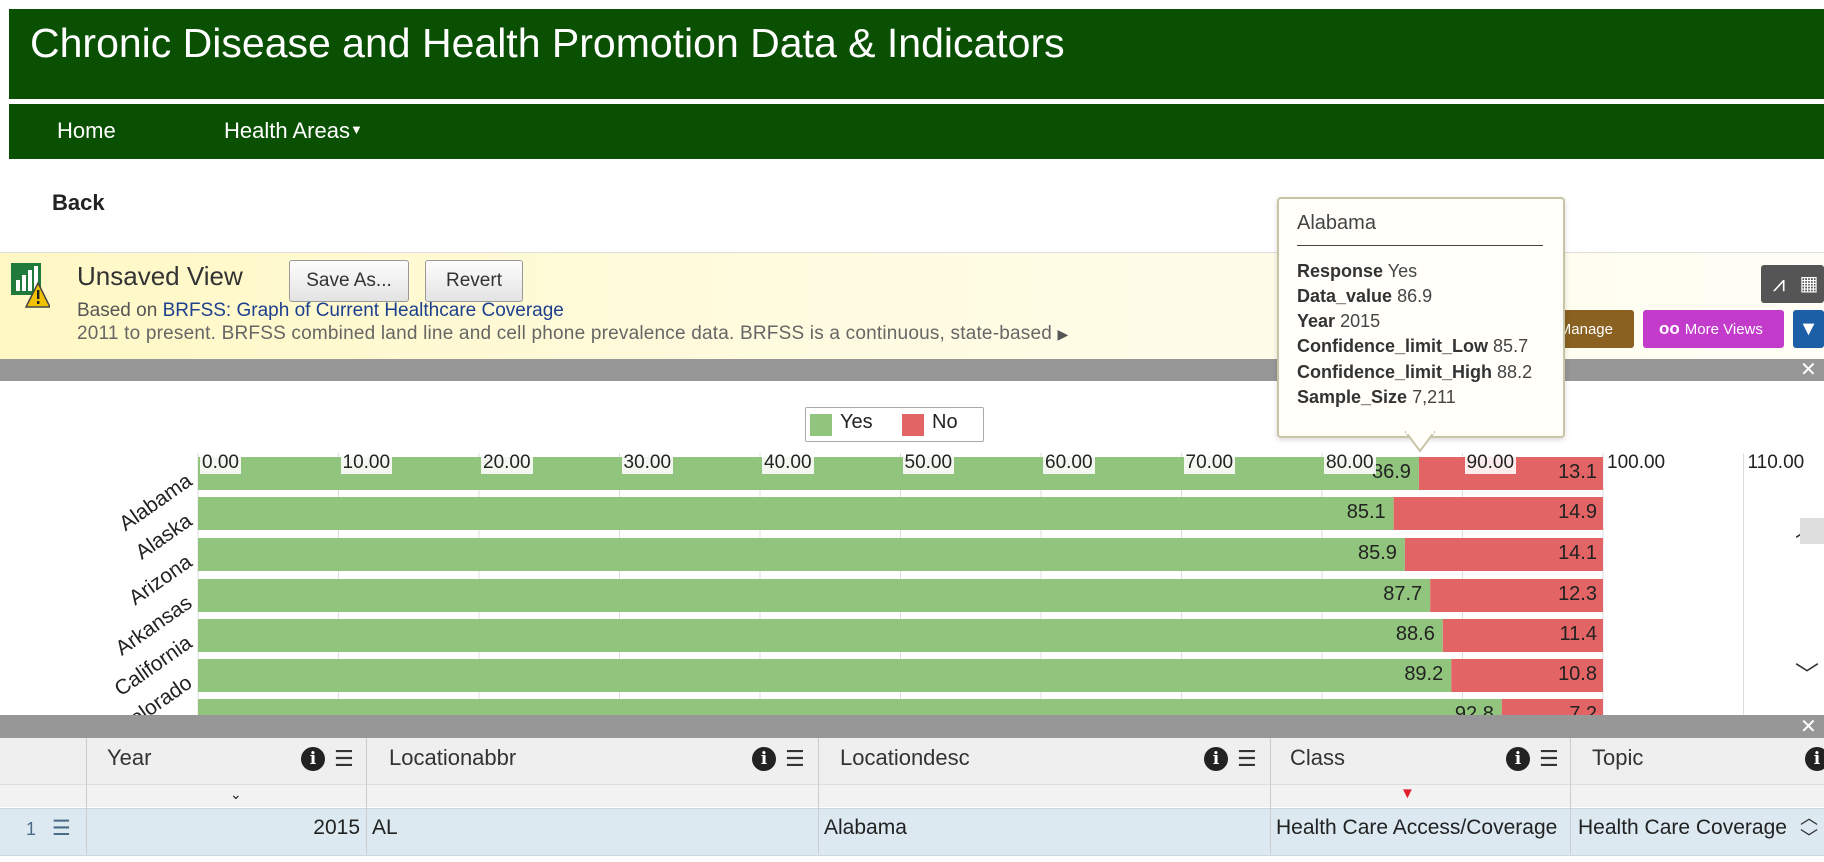 The width and height of the screenshot is (1824, 862). Describe the element at coordinates (1416, 828) in the screenshot. I see `cell-class: Health Care Access/Coverage` at that location.